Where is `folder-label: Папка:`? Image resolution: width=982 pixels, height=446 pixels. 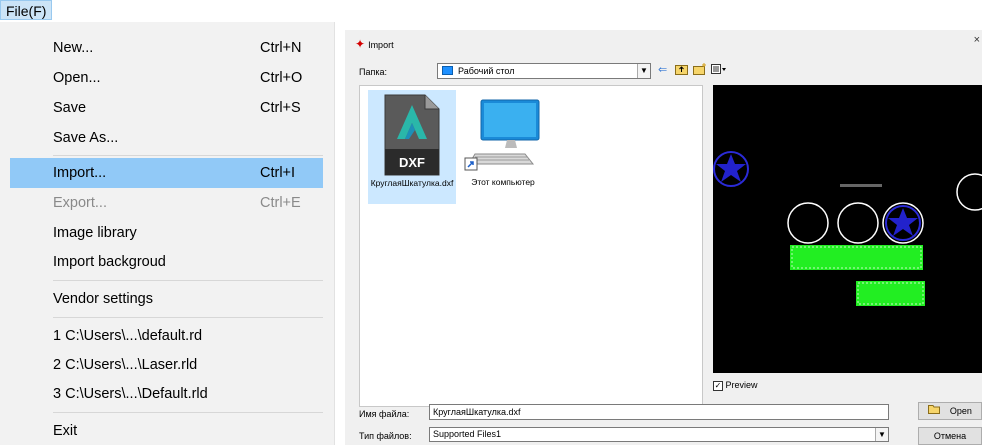 folder-label: Папка: is located at coordinates (373, 72).